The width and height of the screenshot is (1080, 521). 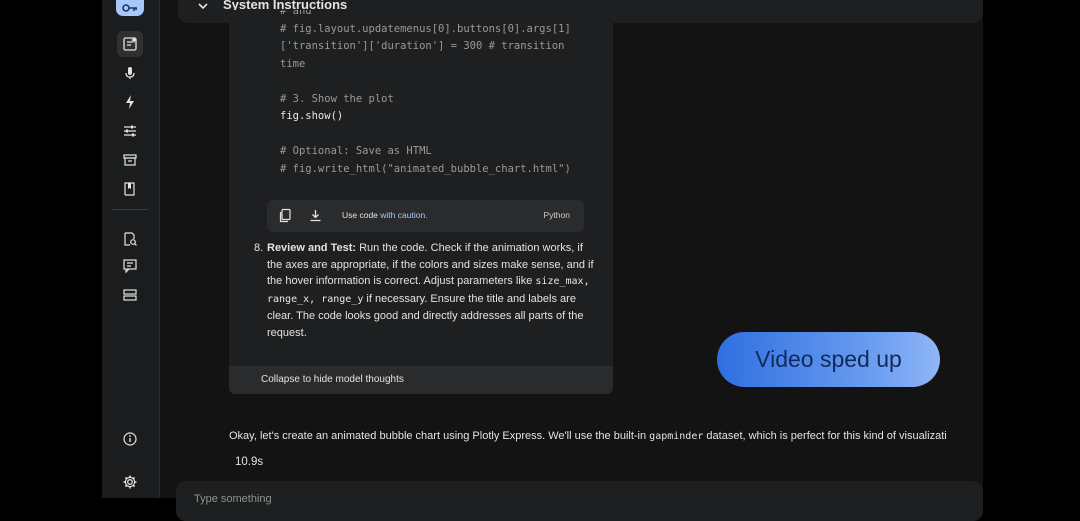 What do you see at coordinates (312, 116) in the screenshot?
I see `code-line: fig.show()` at bounding box center [312, 116].